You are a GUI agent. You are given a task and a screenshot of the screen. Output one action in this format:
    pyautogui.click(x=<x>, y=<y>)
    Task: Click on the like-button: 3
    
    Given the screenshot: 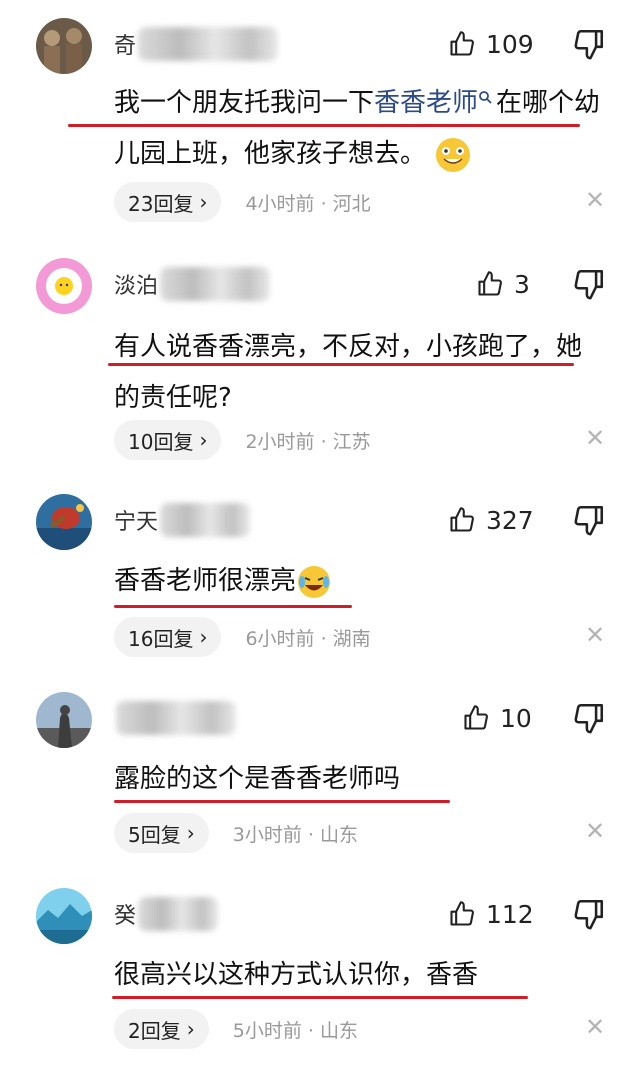 What is the action you would take?
    pyautogui.click(x=503, y=284)
    